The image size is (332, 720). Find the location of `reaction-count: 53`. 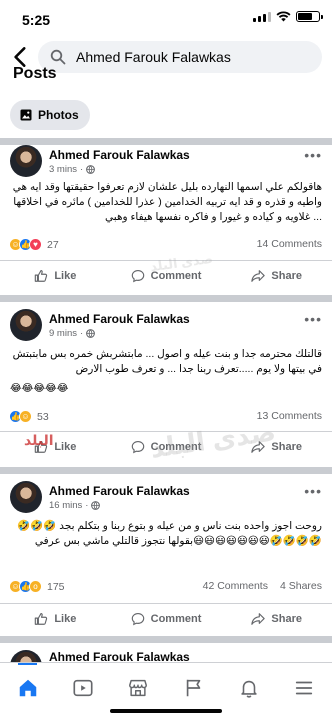

reaction-count: 53 is located at coordinates (43, 416).